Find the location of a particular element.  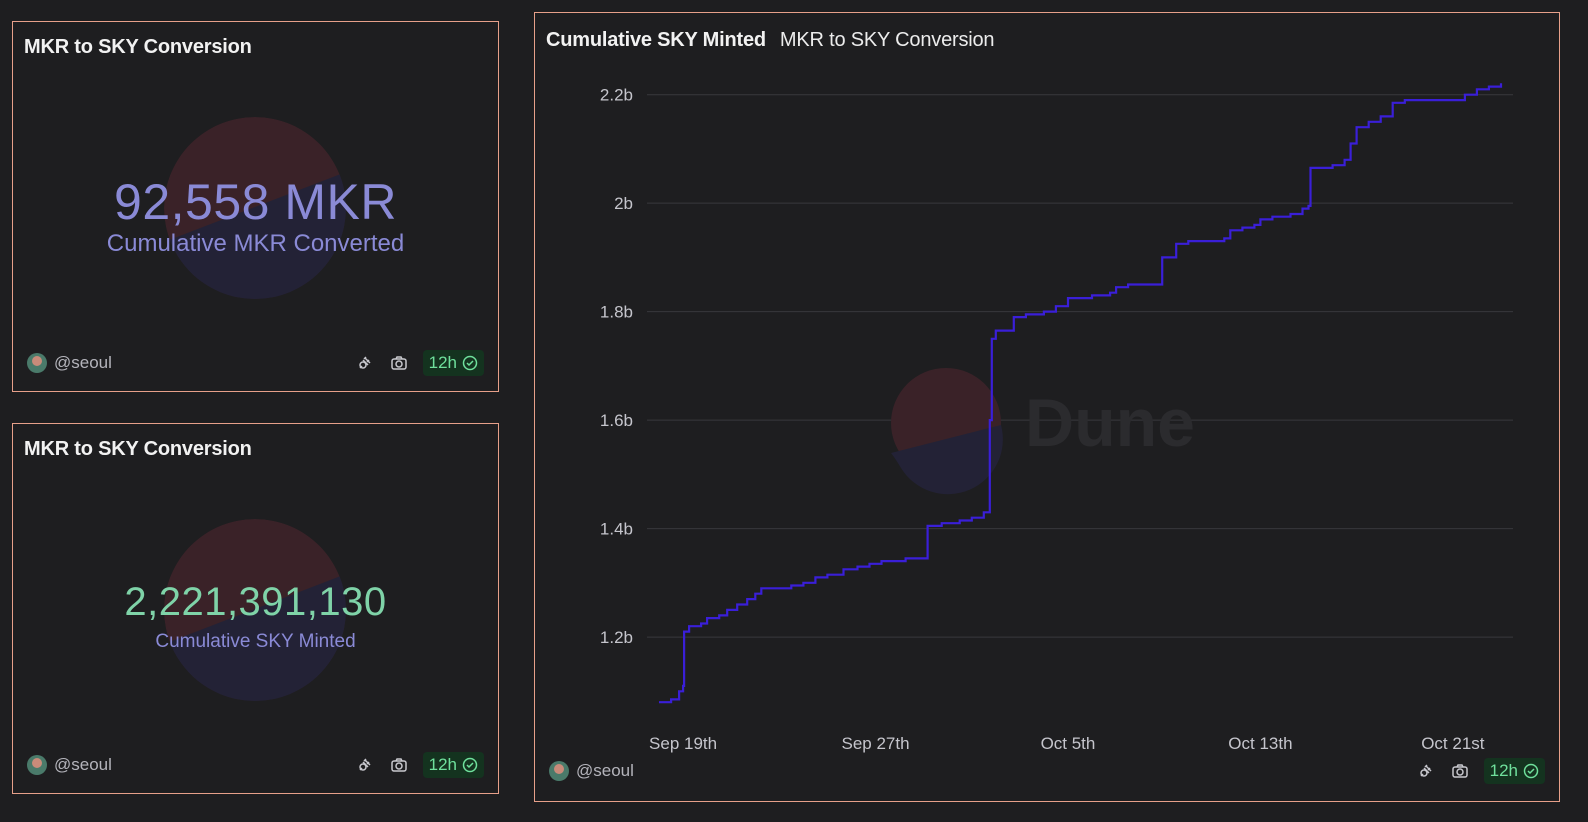

dune-logo-watermark: Dune is located at coordinates (1043, 431).